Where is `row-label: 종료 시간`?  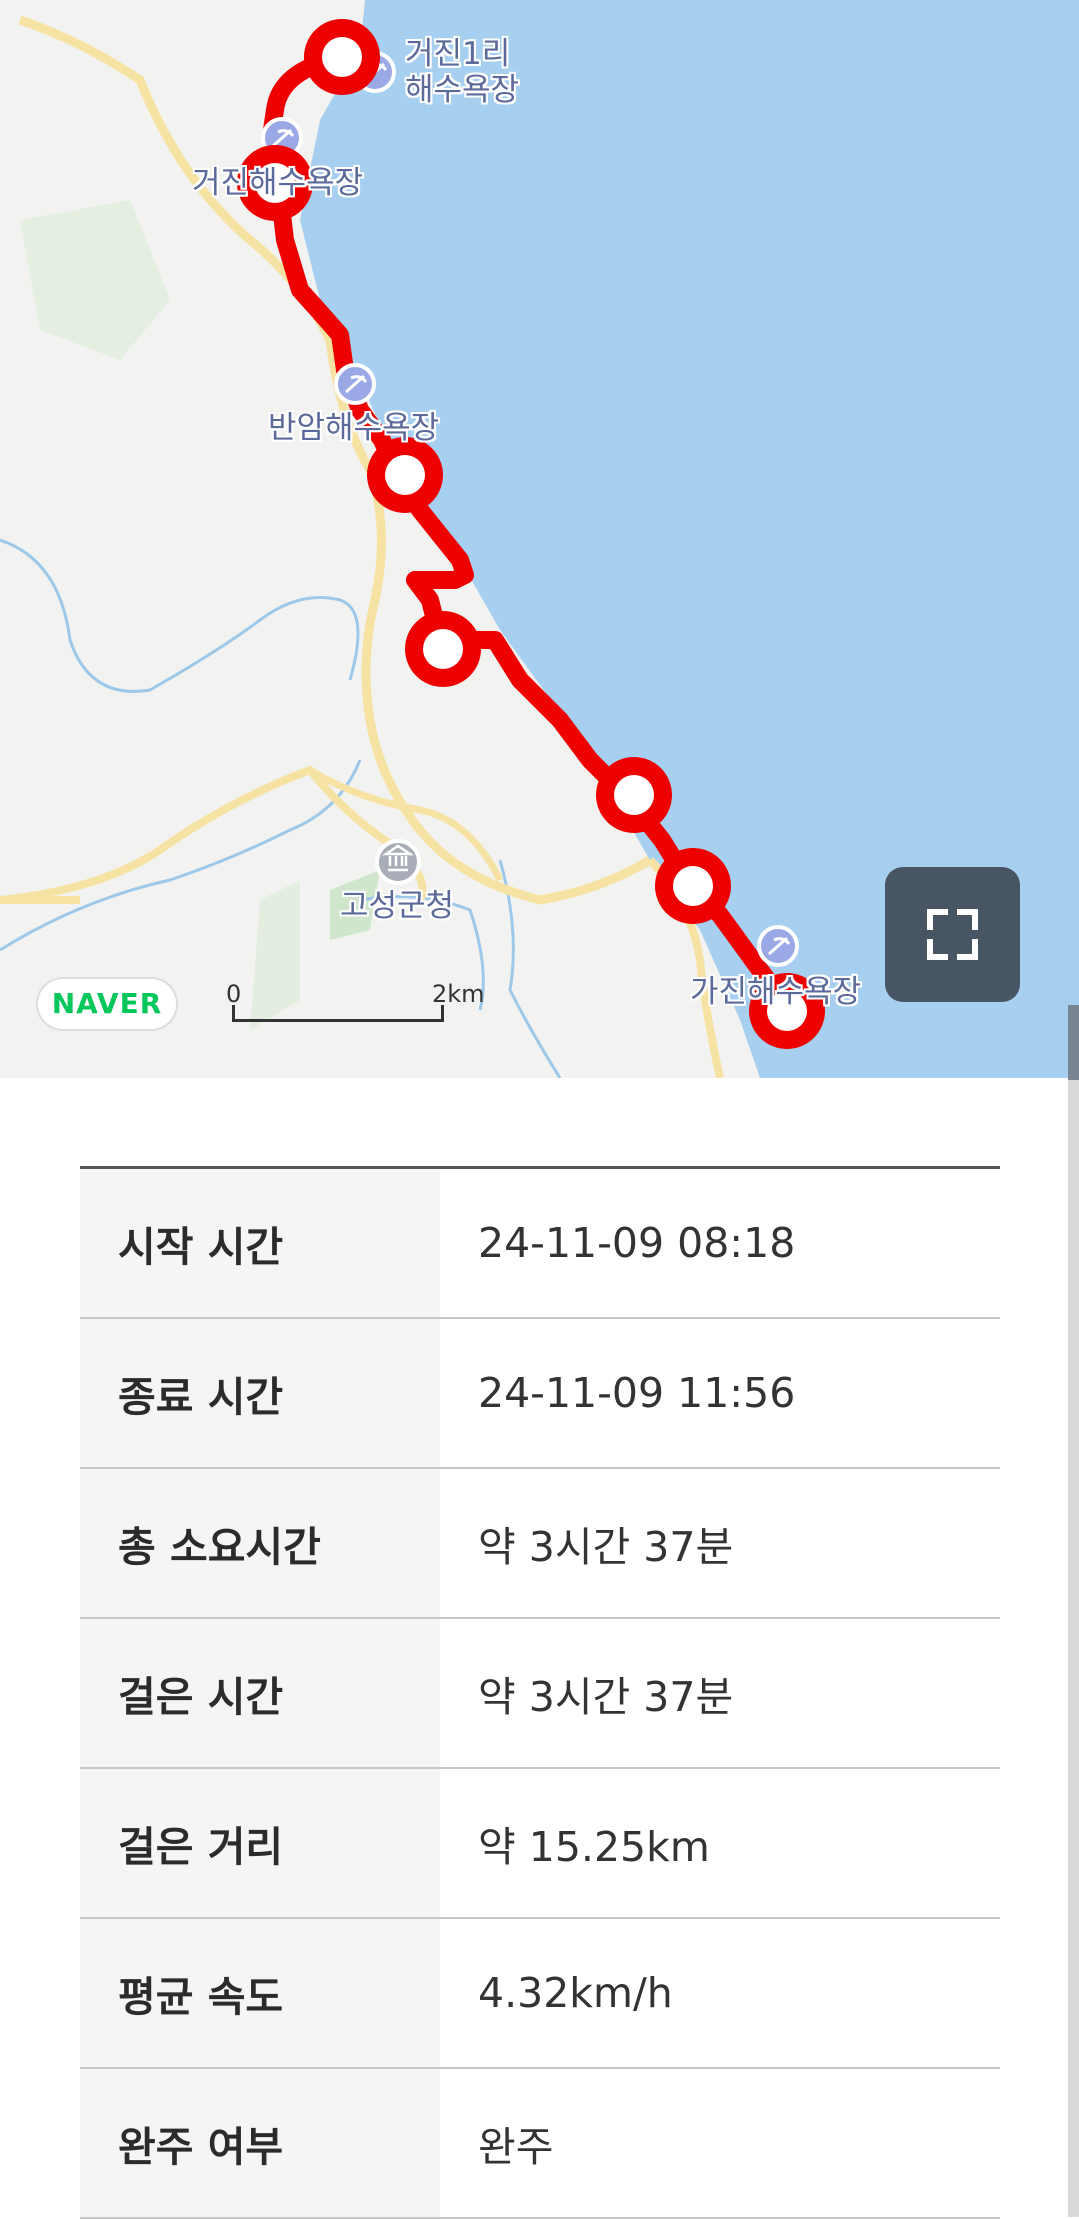
row-label: 종료 시간 is located at coordinates (260, 1393).